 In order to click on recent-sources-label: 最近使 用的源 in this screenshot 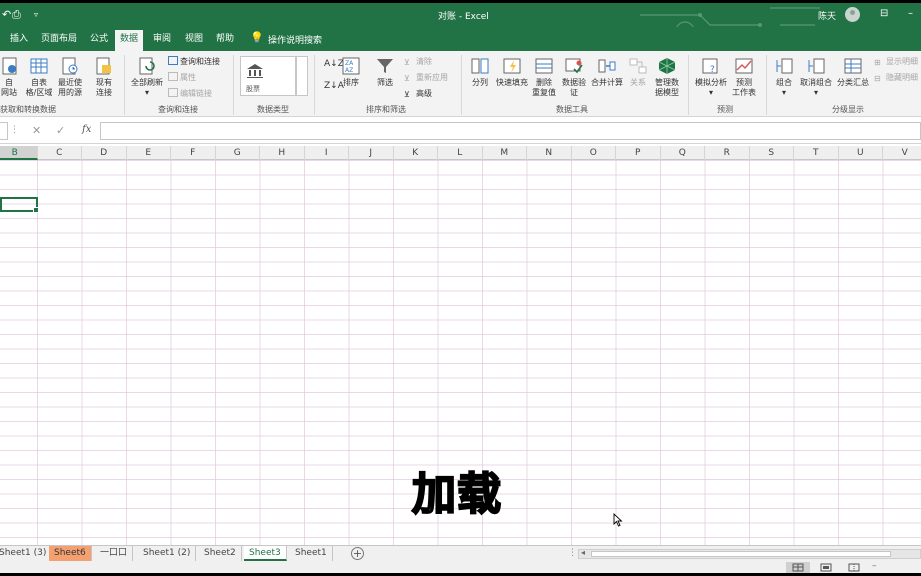, I will do `click(70, 87)`.